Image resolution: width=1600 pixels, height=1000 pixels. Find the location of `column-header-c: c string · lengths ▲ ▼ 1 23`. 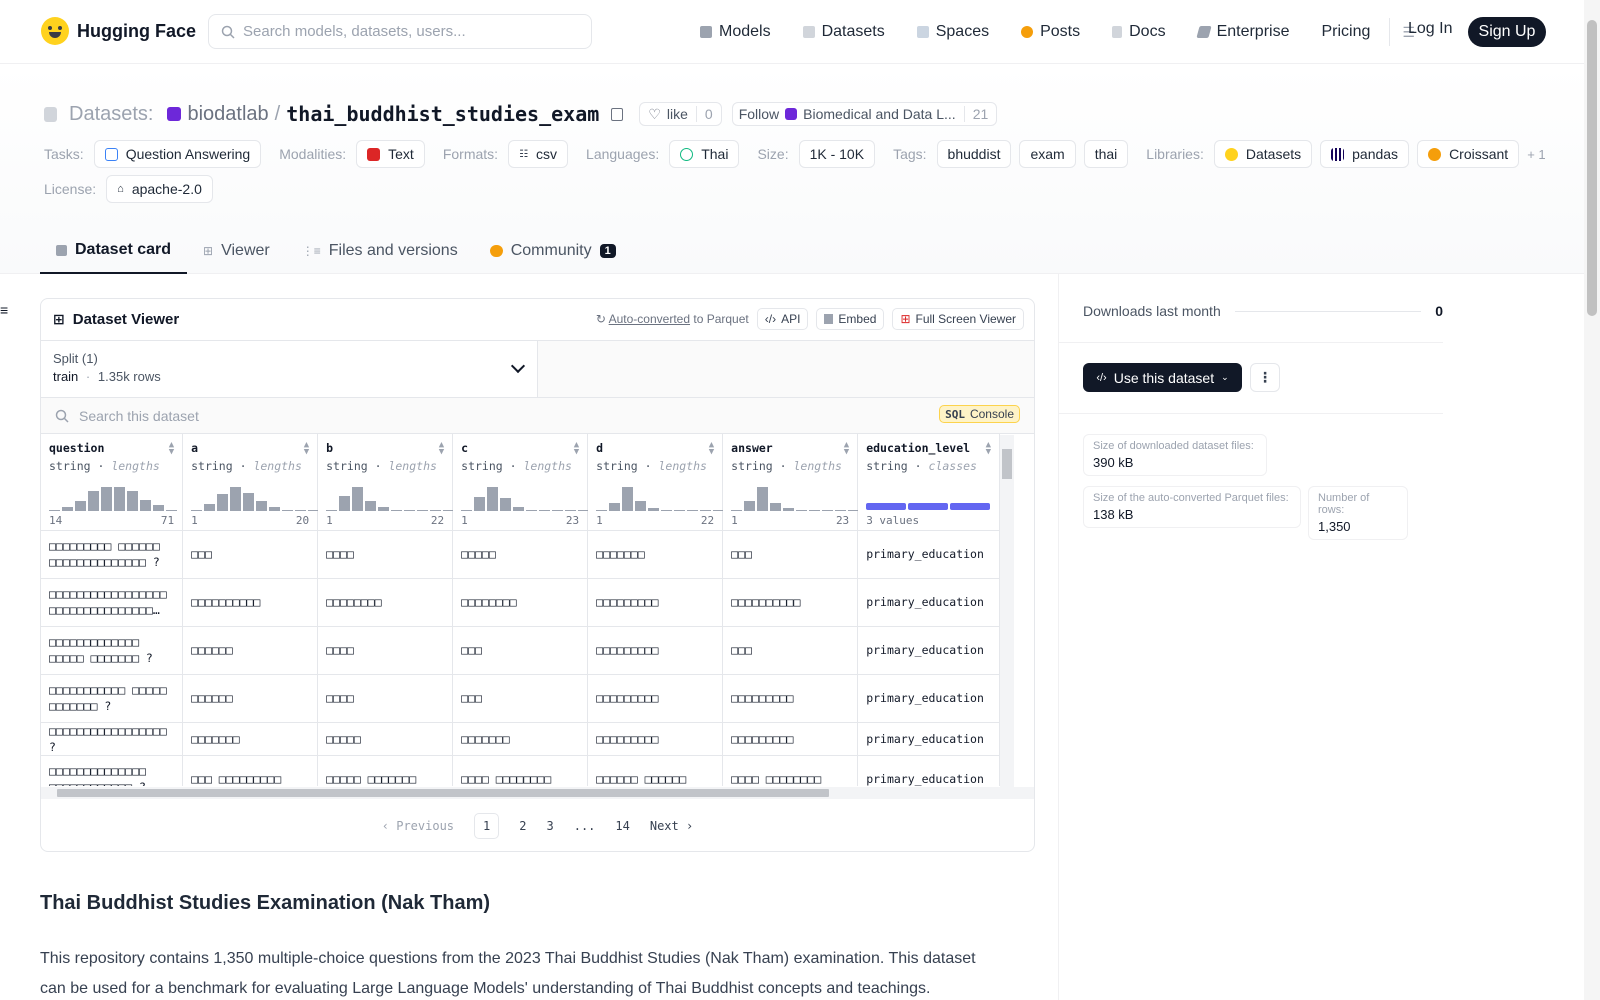

column-header-c: c string · lengths ▲ ▼ 1 23 is located at coordinates (521, 482).